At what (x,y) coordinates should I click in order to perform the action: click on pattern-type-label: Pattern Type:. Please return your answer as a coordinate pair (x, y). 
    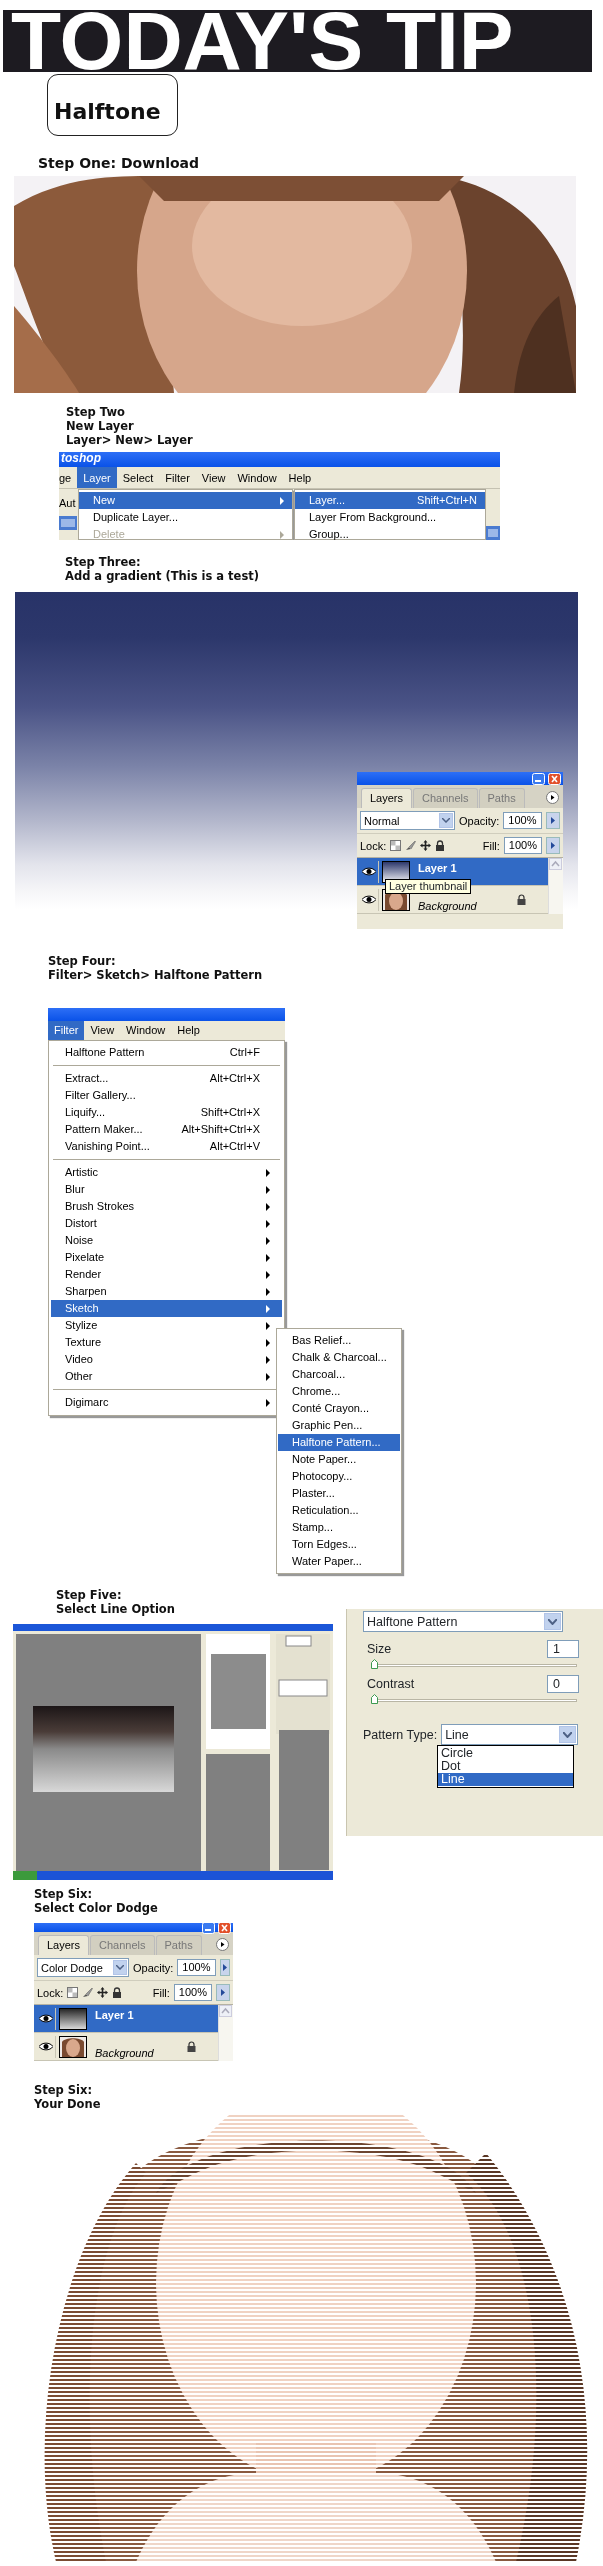
    Looking at the image, I should click on (400, 1734).